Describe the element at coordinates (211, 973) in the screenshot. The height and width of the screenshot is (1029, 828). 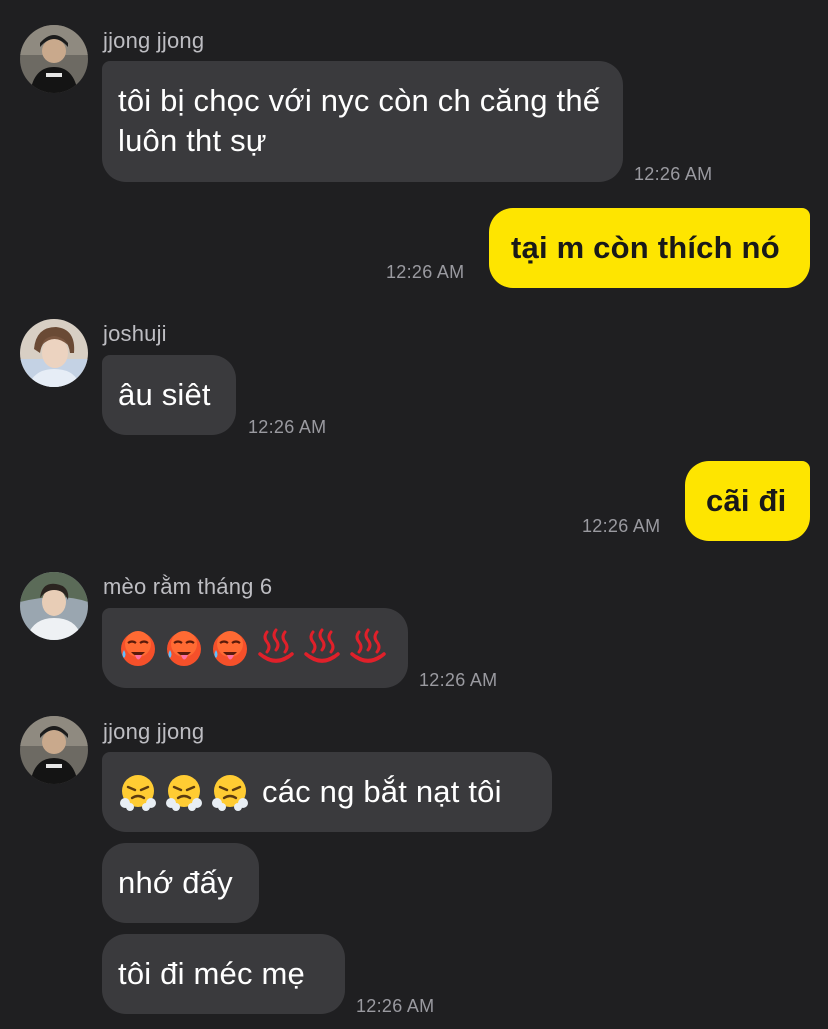
I see `message-text: tôi đi méc mẹ` at that location.